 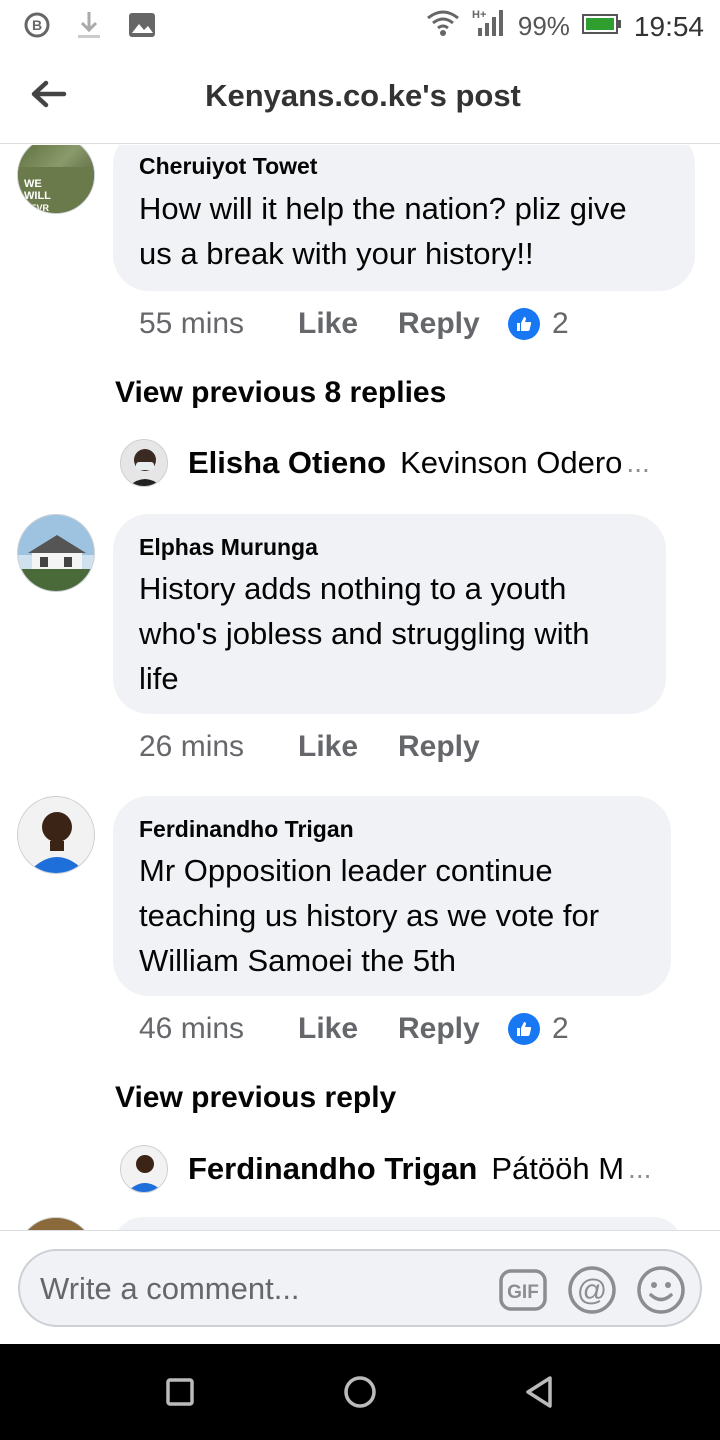 I want to click on image-icon, so click(x=142, y=27).